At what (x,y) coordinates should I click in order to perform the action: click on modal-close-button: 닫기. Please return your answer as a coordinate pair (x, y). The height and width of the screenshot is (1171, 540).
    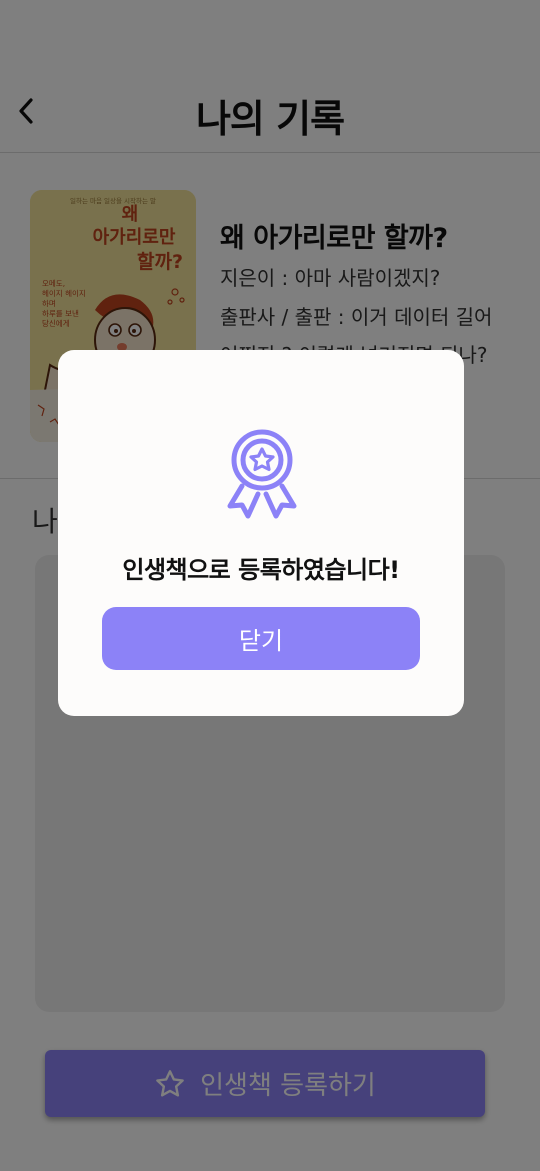
    Looking at the image, I should click on (261, 638).